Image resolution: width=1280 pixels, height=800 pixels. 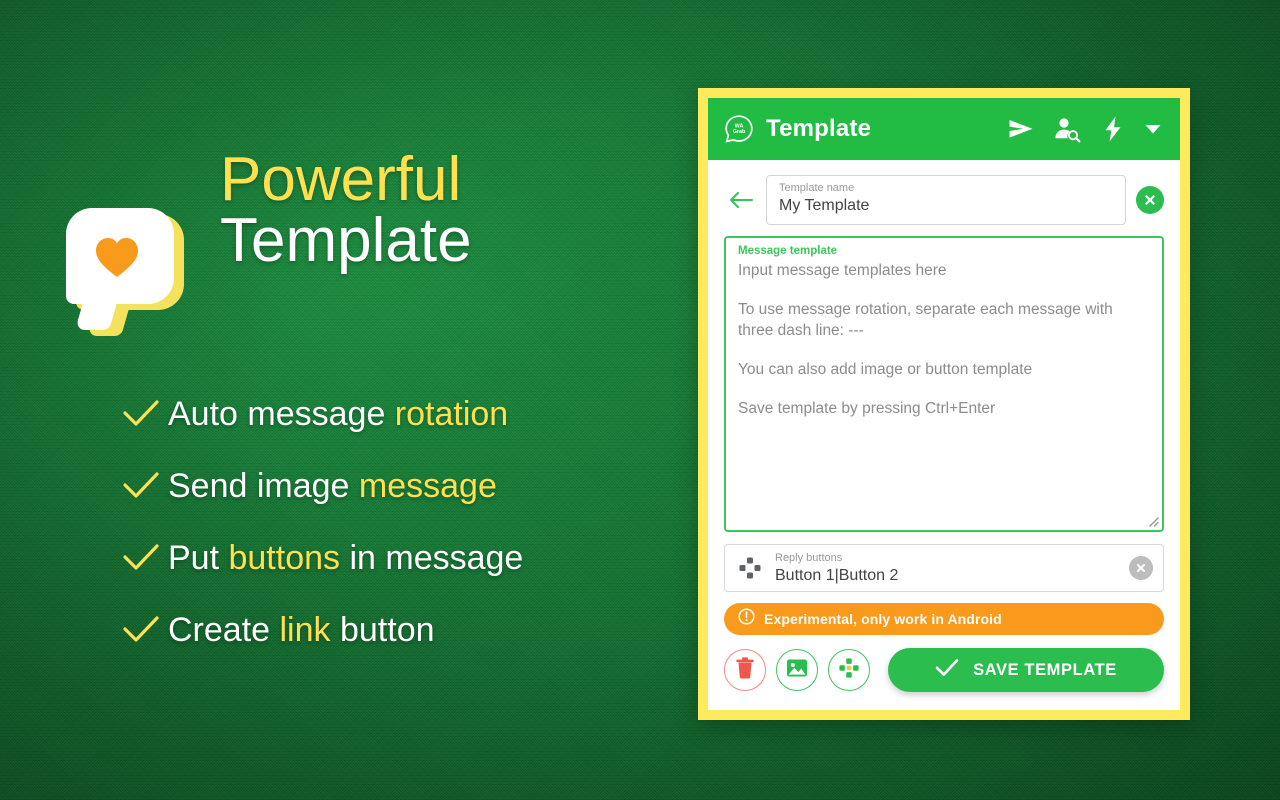 What do you see at coordinates (301, 629) in the screenshot?
I see `feature-text: Create link button` at bounding box center [301, 629].